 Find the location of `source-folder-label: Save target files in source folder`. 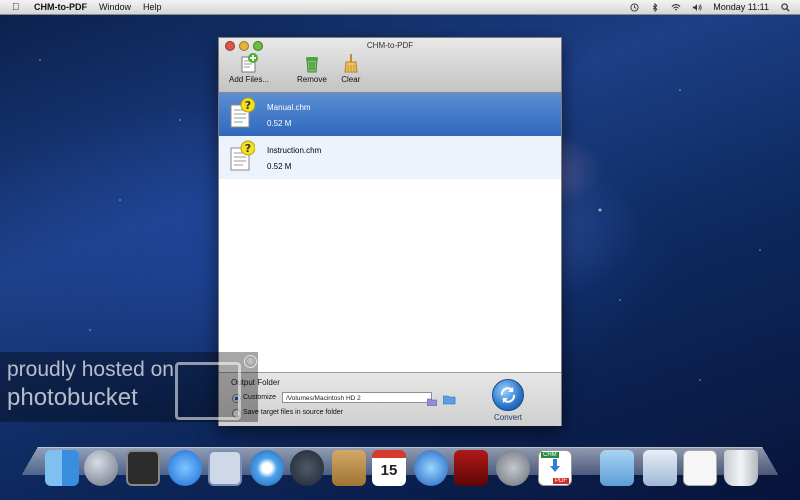

source-folder-label: Save target files in source folder is located at coordinates (293, 412).